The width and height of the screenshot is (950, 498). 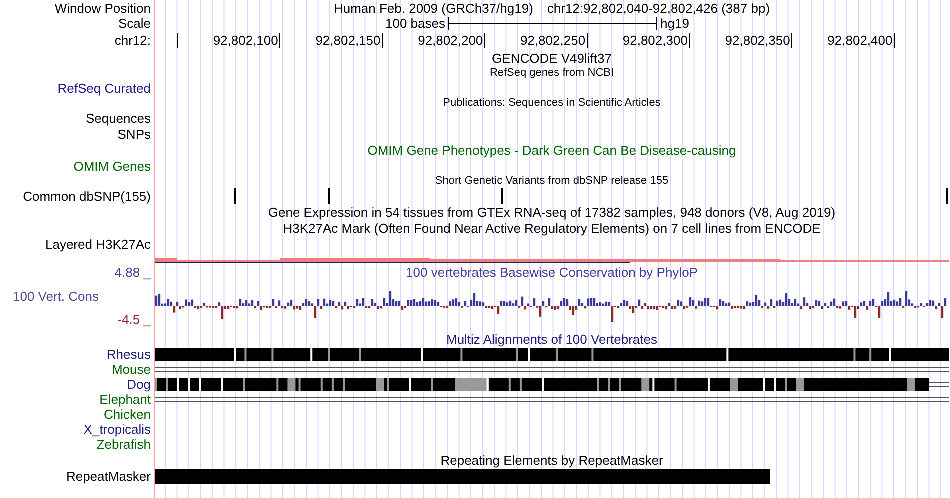 I want to click on track-label: Sequences, so click(x=118, y=118).